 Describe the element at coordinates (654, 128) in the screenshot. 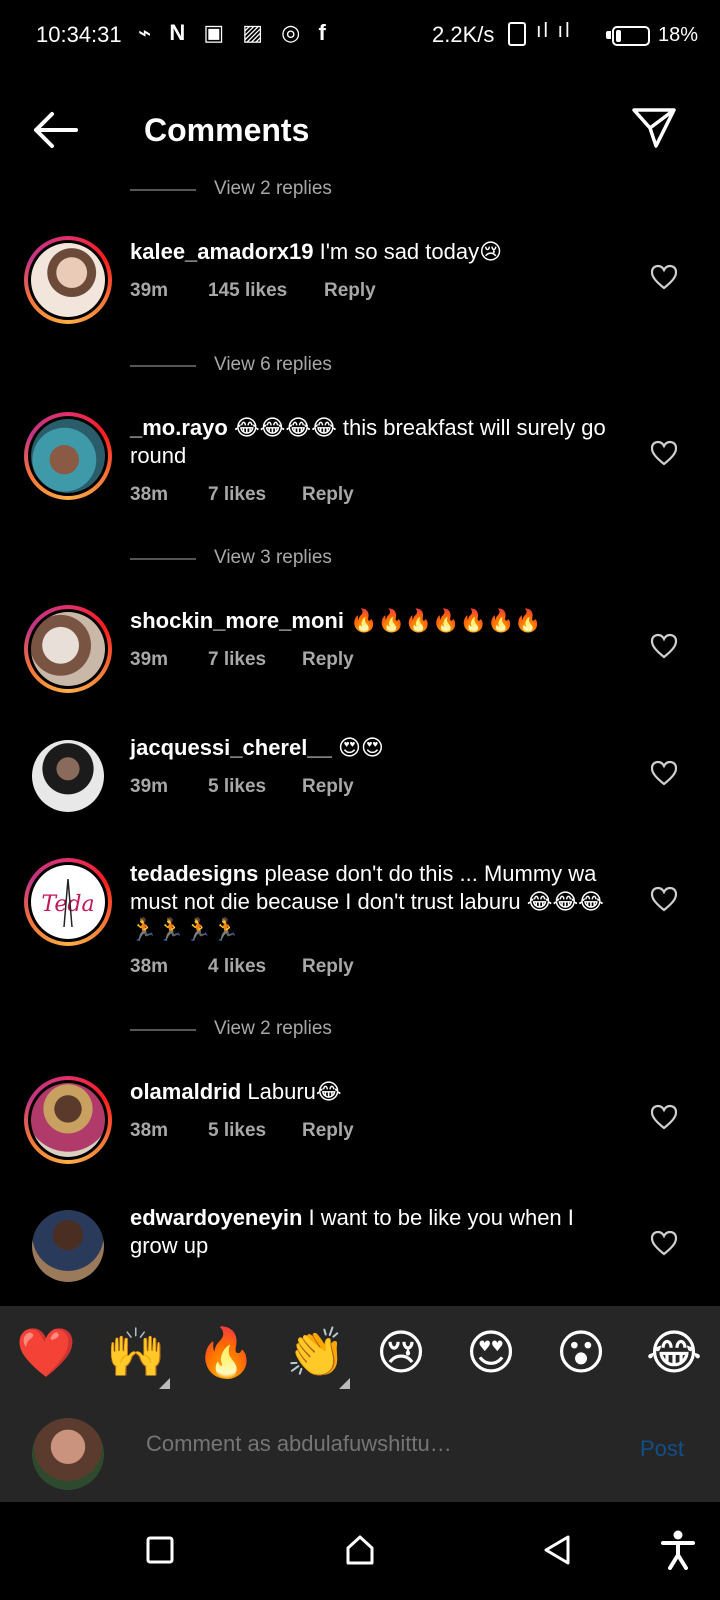

I see `send-icon` at that location.